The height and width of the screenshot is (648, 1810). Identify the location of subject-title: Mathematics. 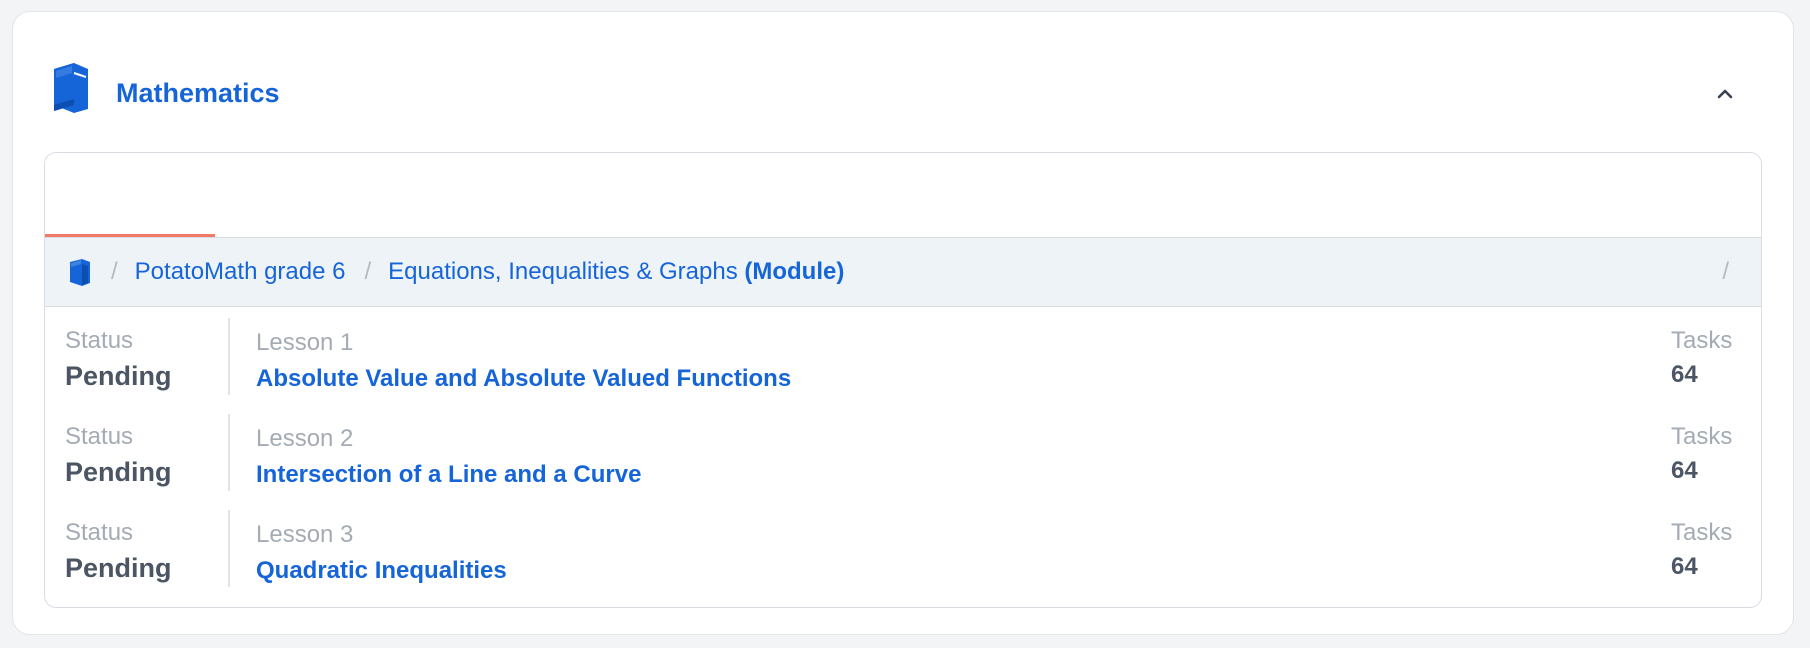
(198, 93).